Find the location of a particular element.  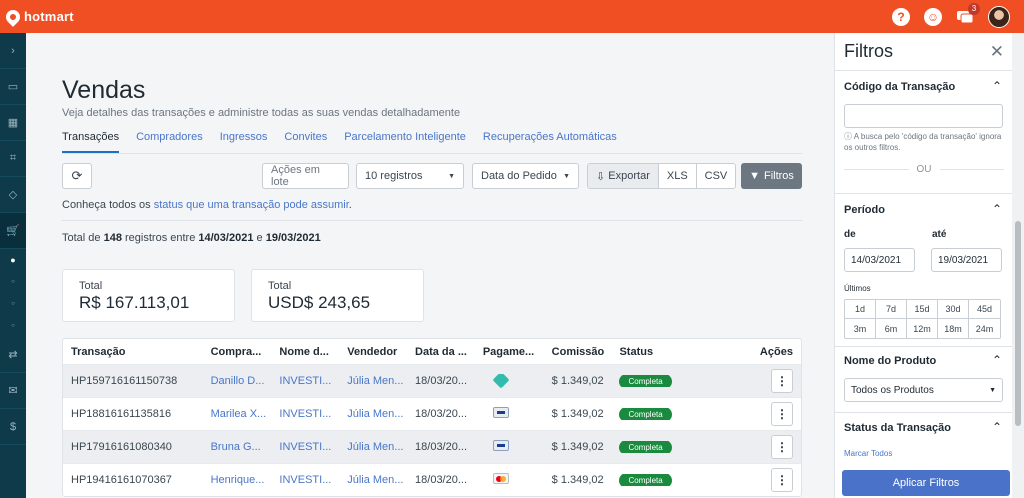

dashboard-icon: ▭ is located at coordinates (13, 87).